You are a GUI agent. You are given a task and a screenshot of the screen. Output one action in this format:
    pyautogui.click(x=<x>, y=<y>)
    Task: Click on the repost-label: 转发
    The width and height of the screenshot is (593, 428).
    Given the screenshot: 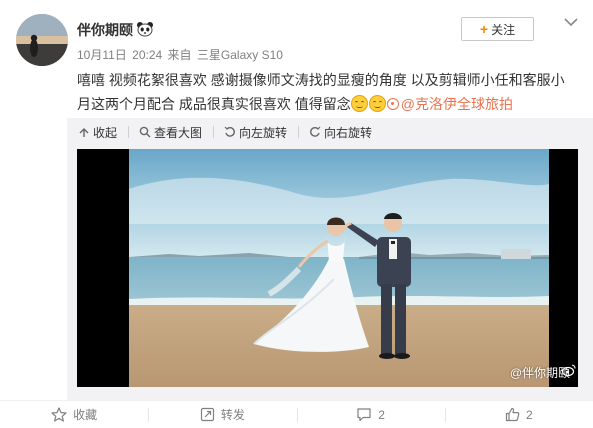 What is the action you would take?
    pyautogui.click(x=232, y=415)
    